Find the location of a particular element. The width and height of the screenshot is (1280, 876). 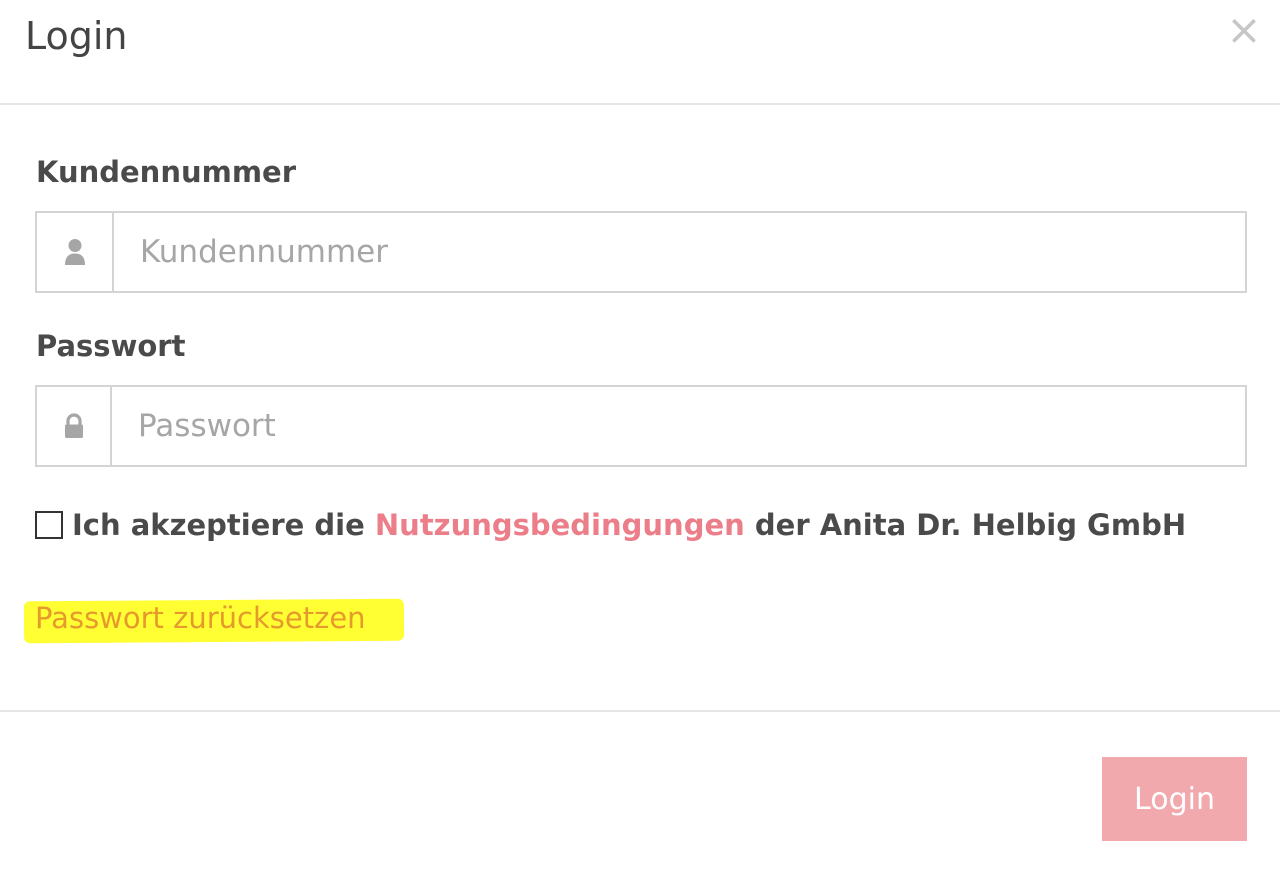

user-icon is located at coordinates (75, 252).